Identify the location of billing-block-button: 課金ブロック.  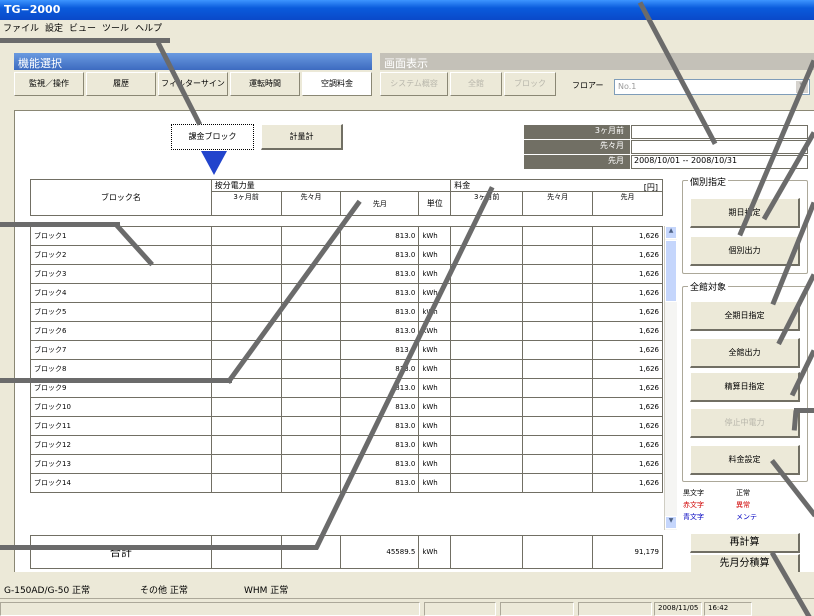
(212, 137).